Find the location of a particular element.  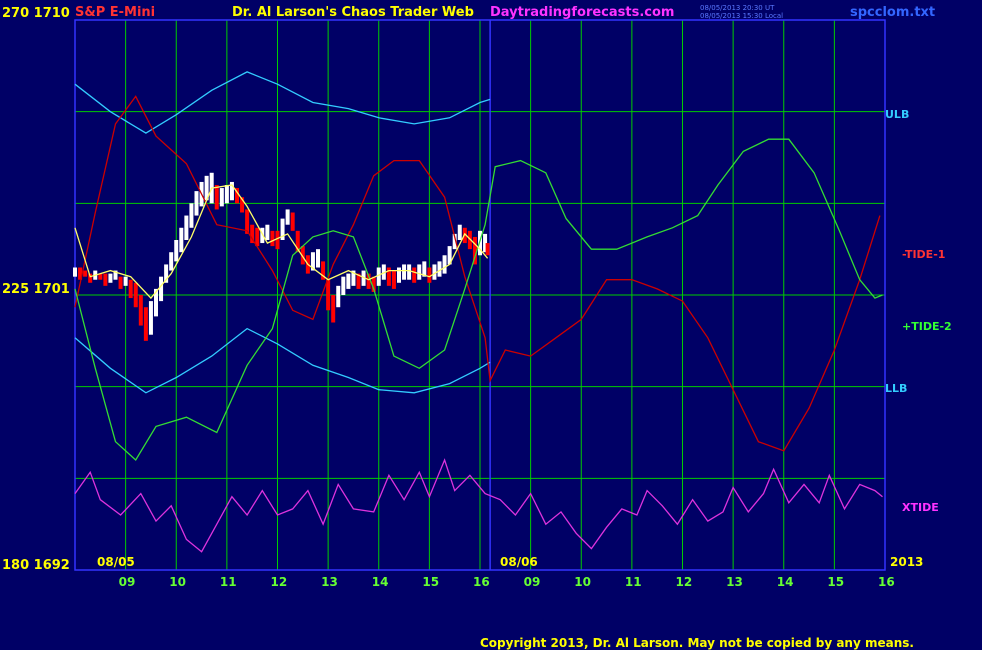

label-tide2: +TIDE-2 is located at coordinates (927, 326).